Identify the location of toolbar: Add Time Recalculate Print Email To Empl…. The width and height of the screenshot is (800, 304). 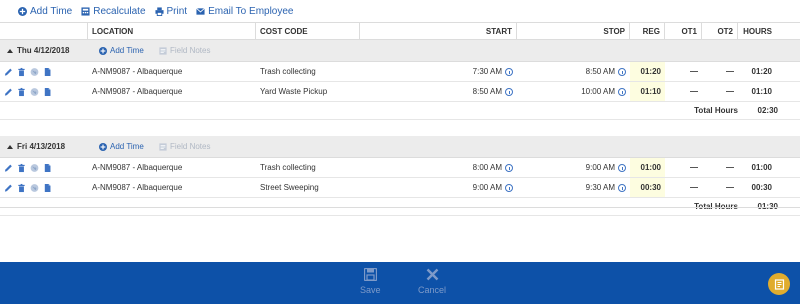
(400, 11).